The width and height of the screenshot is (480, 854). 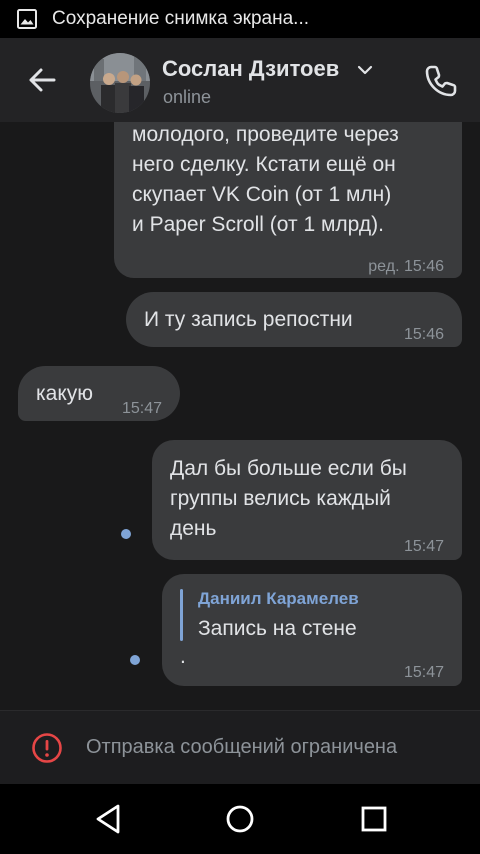 I want to click on reply-quote-bar, so click(x=181, y=615).